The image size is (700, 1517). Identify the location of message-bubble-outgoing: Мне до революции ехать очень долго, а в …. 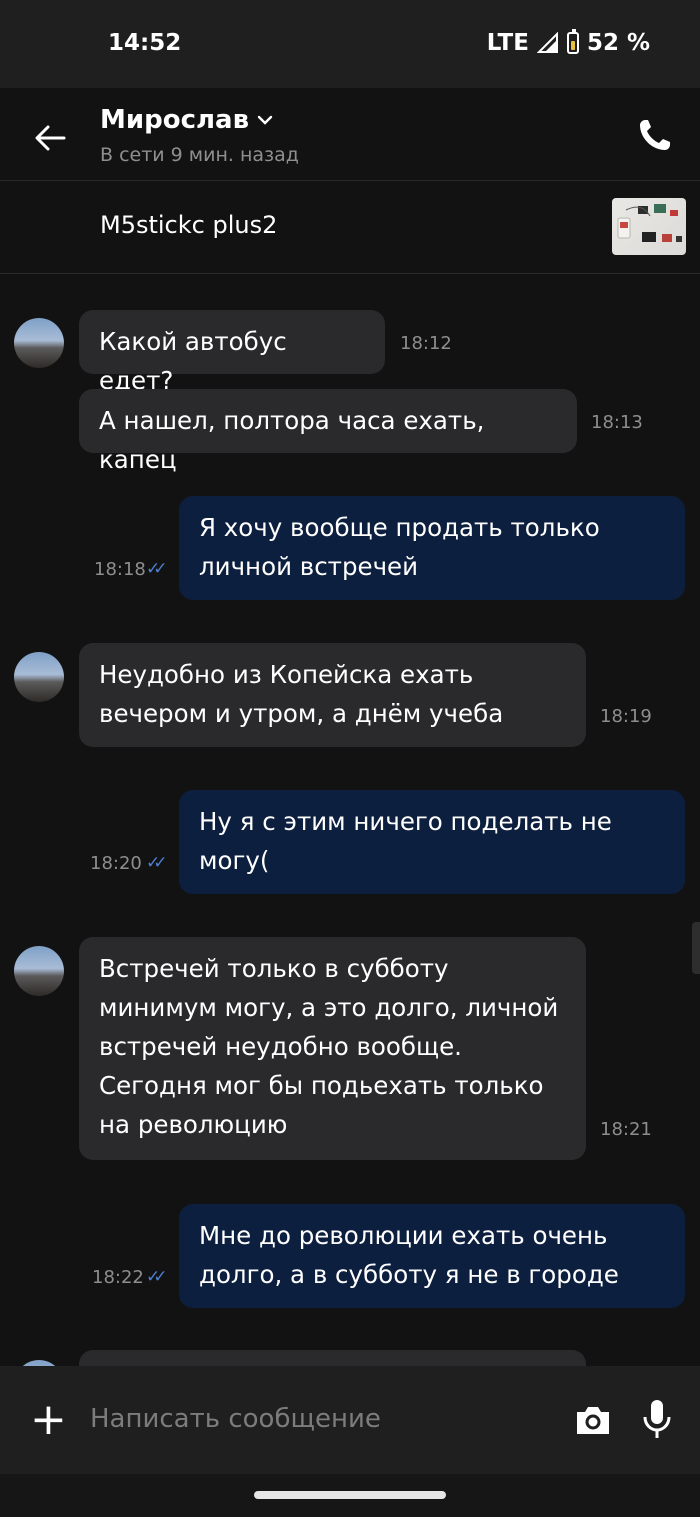
(432, 1256).